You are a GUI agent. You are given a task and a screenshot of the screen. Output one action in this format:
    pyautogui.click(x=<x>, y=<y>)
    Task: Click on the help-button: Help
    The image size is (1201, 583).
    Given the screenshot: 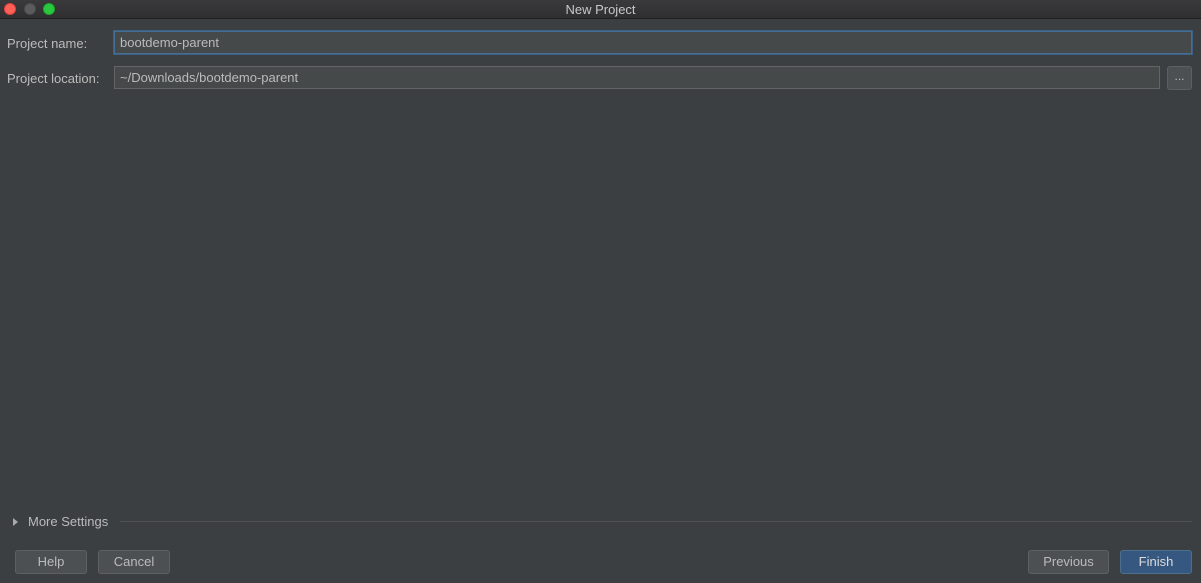 What is the action you would take?
    pyautogui.click(x=51, y=562)
    